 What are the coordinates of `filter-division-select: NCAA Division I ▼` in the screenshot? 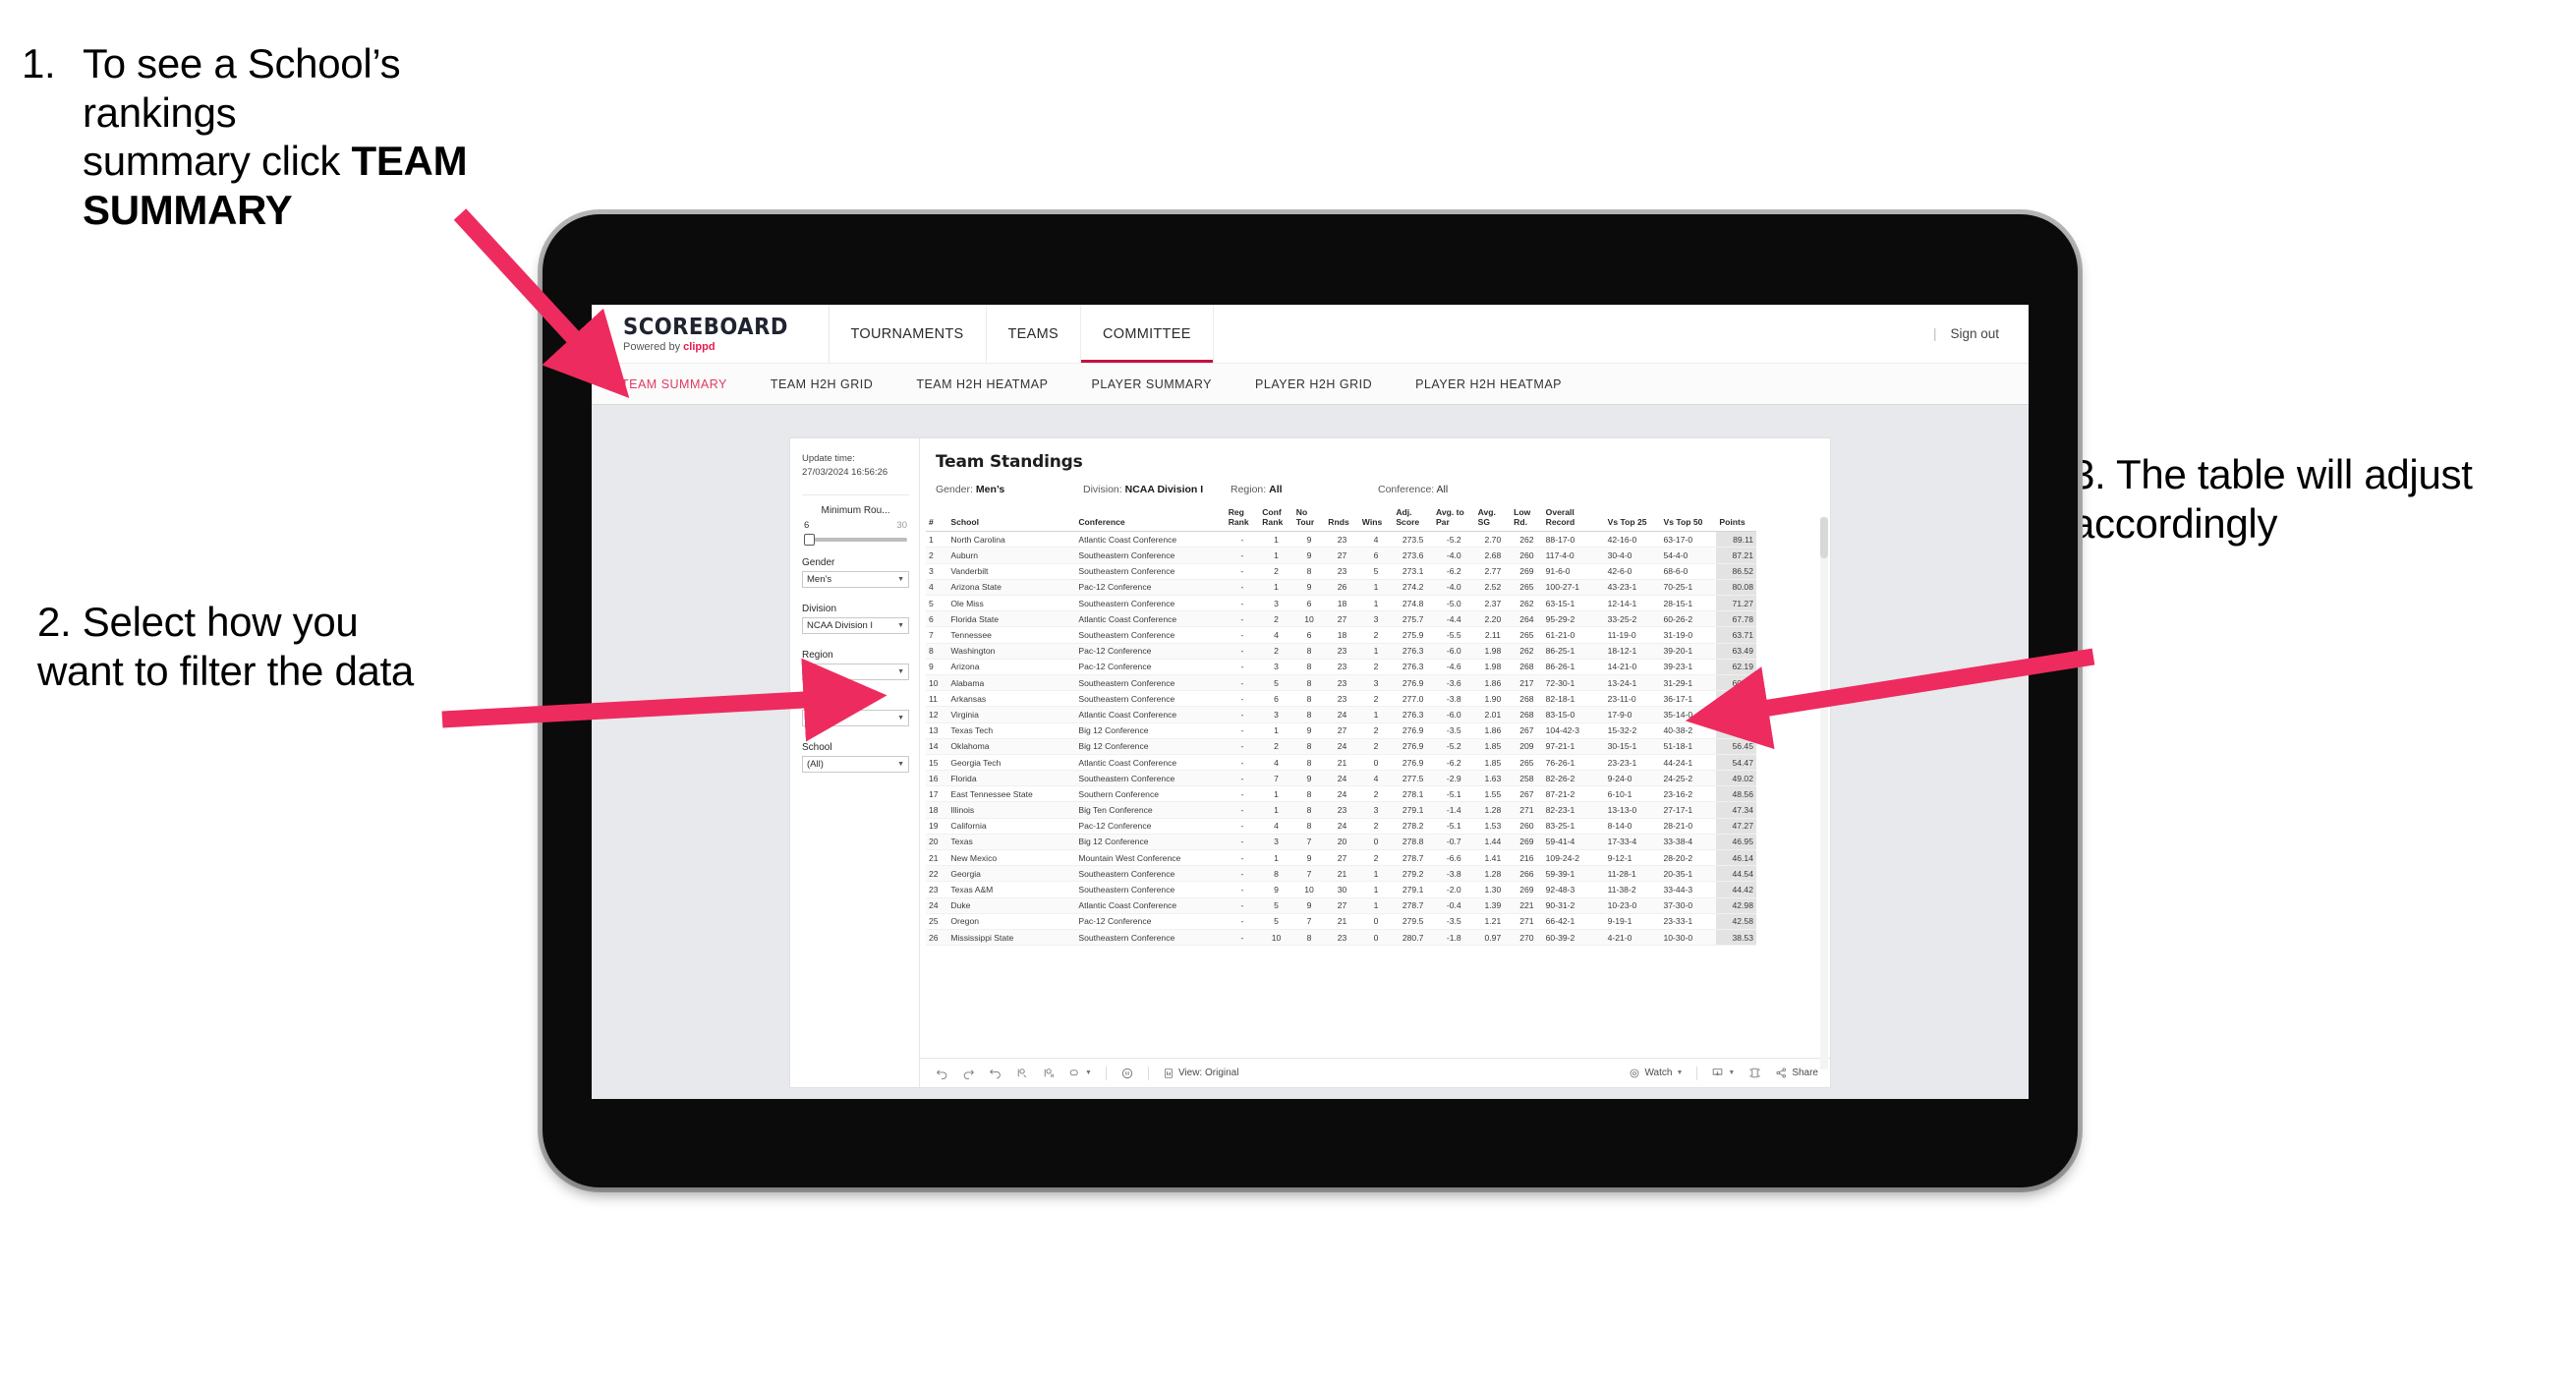 It's located at (856, 625).